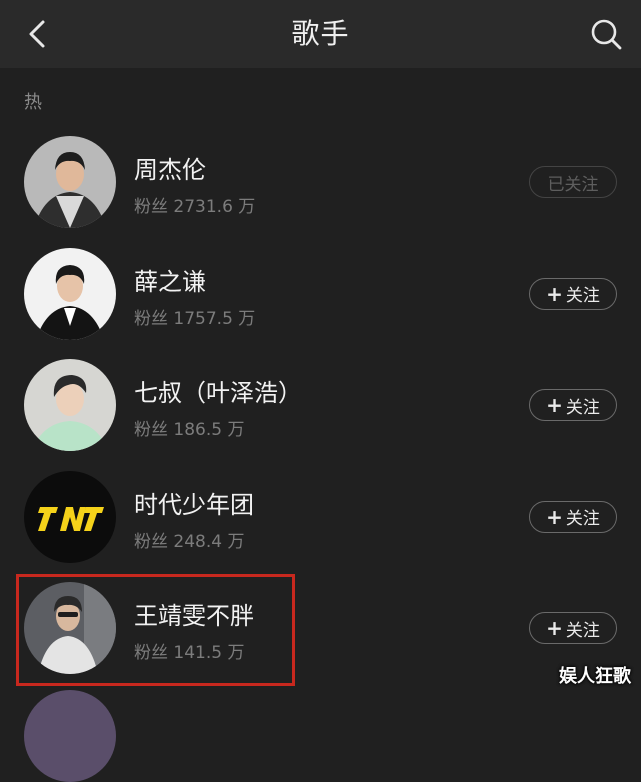 This screenshot has width=641, height=782. What do you see at coordinates (320, 628) in the screenshot?
I see `artist-row: 王靖雯不胖 粉丝 141.5 万 + 关注` at bounding box center [320, 628].